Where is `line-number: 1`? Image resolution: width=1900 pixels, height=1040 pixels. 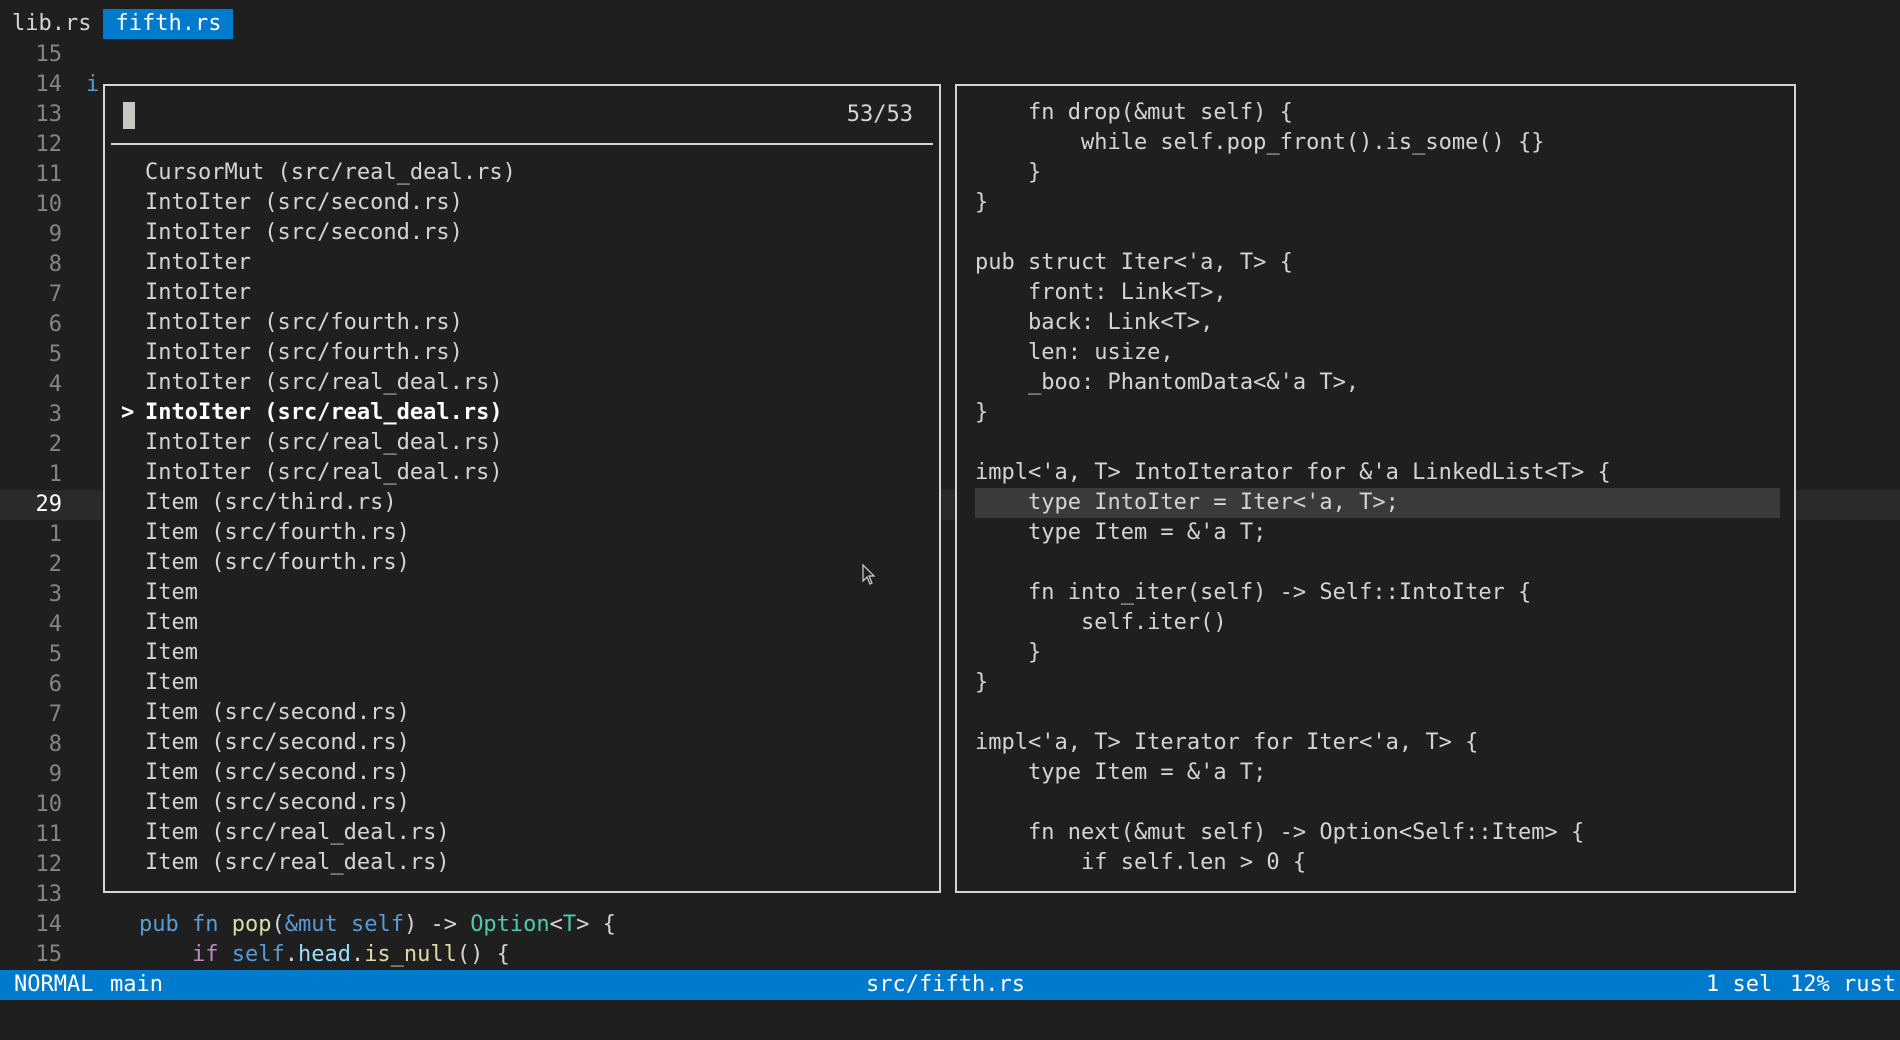
line-number: 1 is located at coordinates (55, 534).